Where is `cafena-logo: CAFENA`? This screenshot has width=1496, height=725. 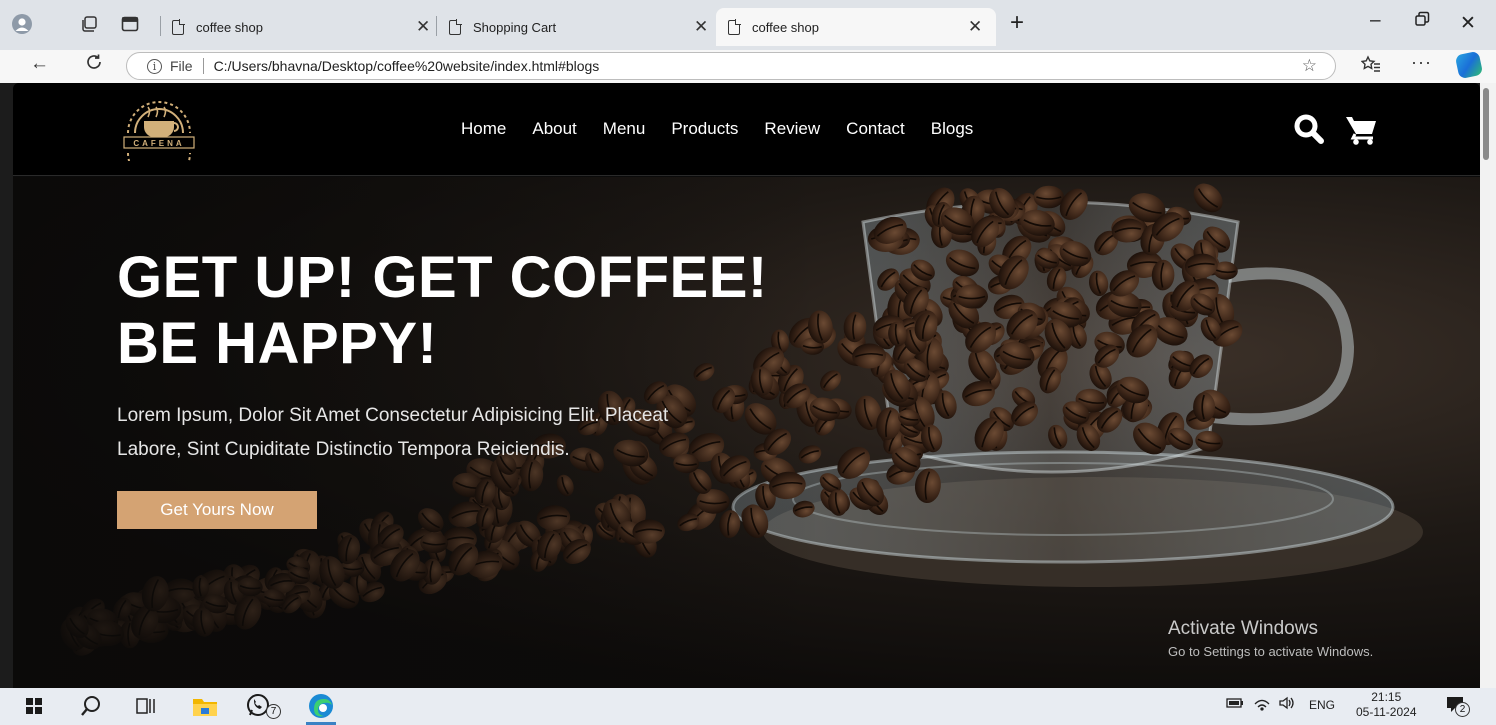 cafena-logo: CAFENA is located at coordinates (159, 140).